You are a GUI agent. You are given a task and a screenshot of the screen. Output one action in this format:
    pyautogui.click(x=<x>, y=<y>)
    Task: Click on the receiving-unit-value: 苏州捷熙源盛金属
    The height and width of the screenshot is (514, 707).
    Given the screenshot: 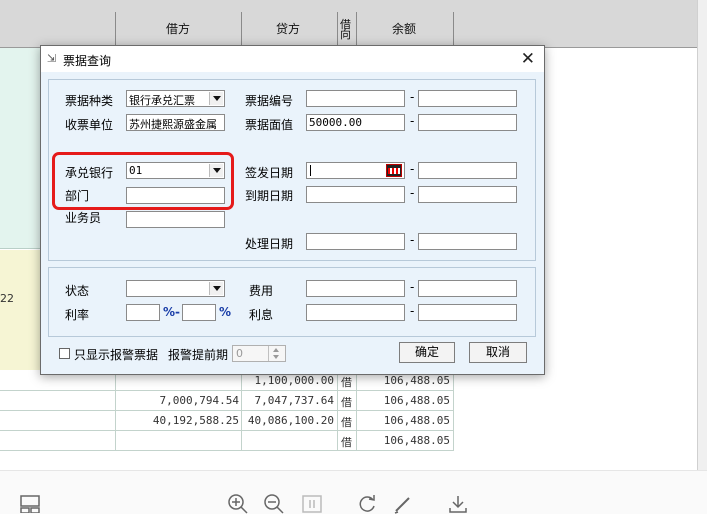 What is the action you would take?
    pyautogui.click(x=173, y=124)
    